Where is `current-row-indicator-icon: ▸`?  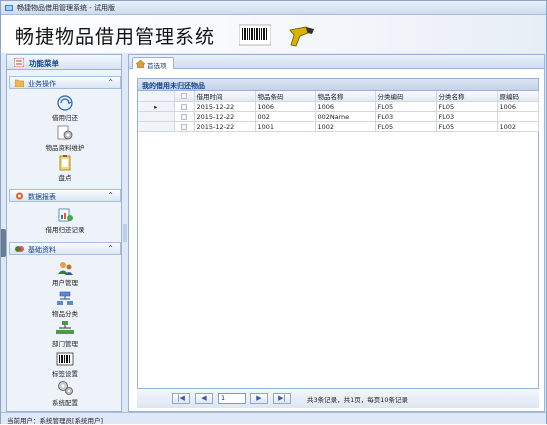 current-row-indicator-icon: ▸ is located at coordinates (156, 106).